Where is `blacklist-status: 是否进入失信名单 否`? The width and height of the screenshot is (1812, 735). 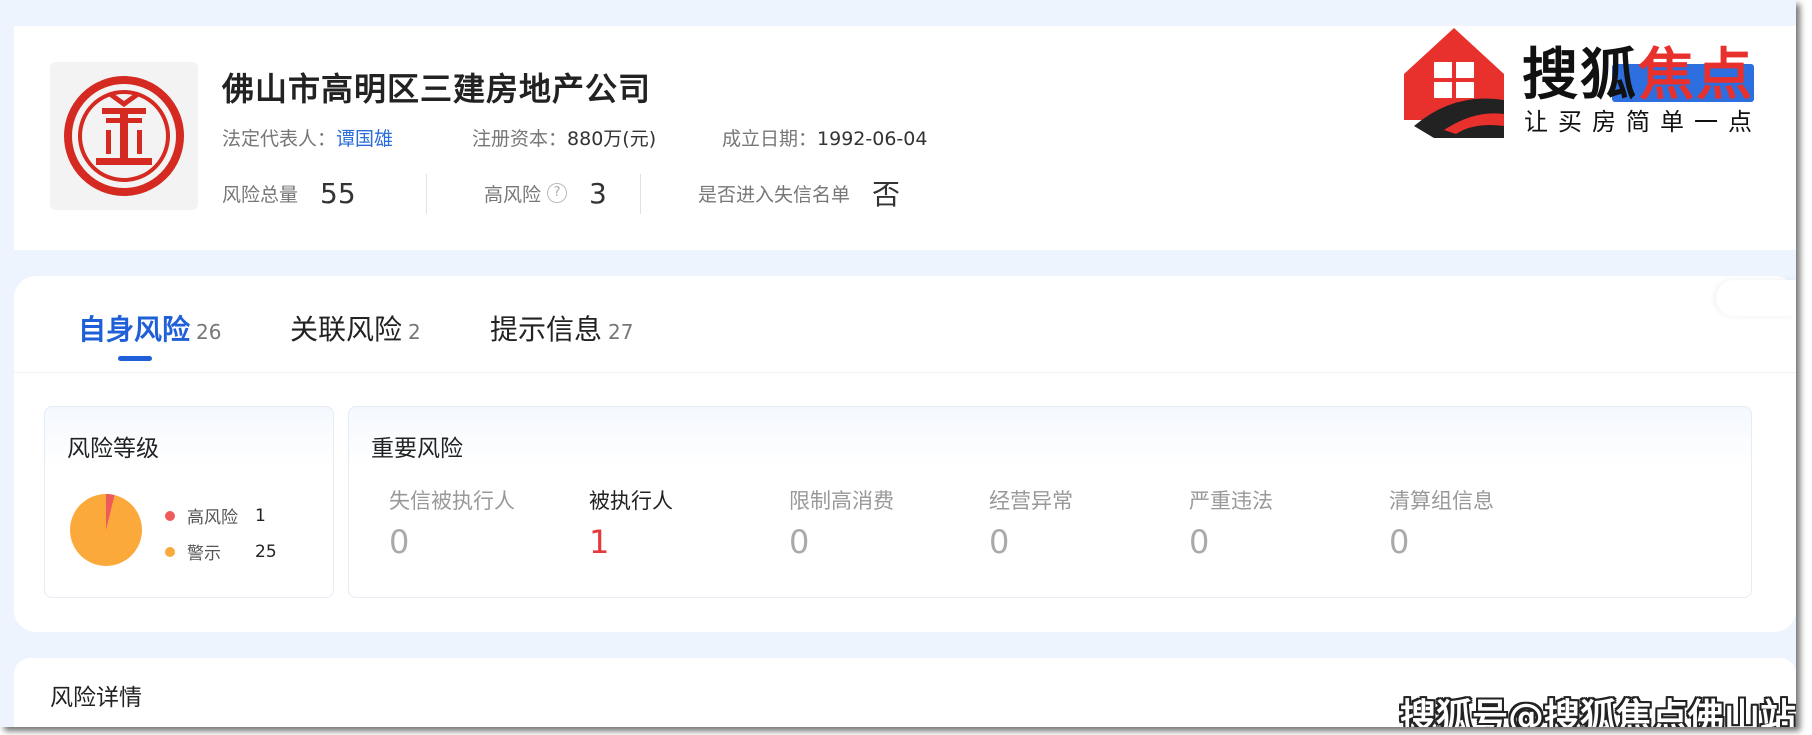
blacklist-status: 是否进入失信名单 否 is located at coordinates (799, 193).